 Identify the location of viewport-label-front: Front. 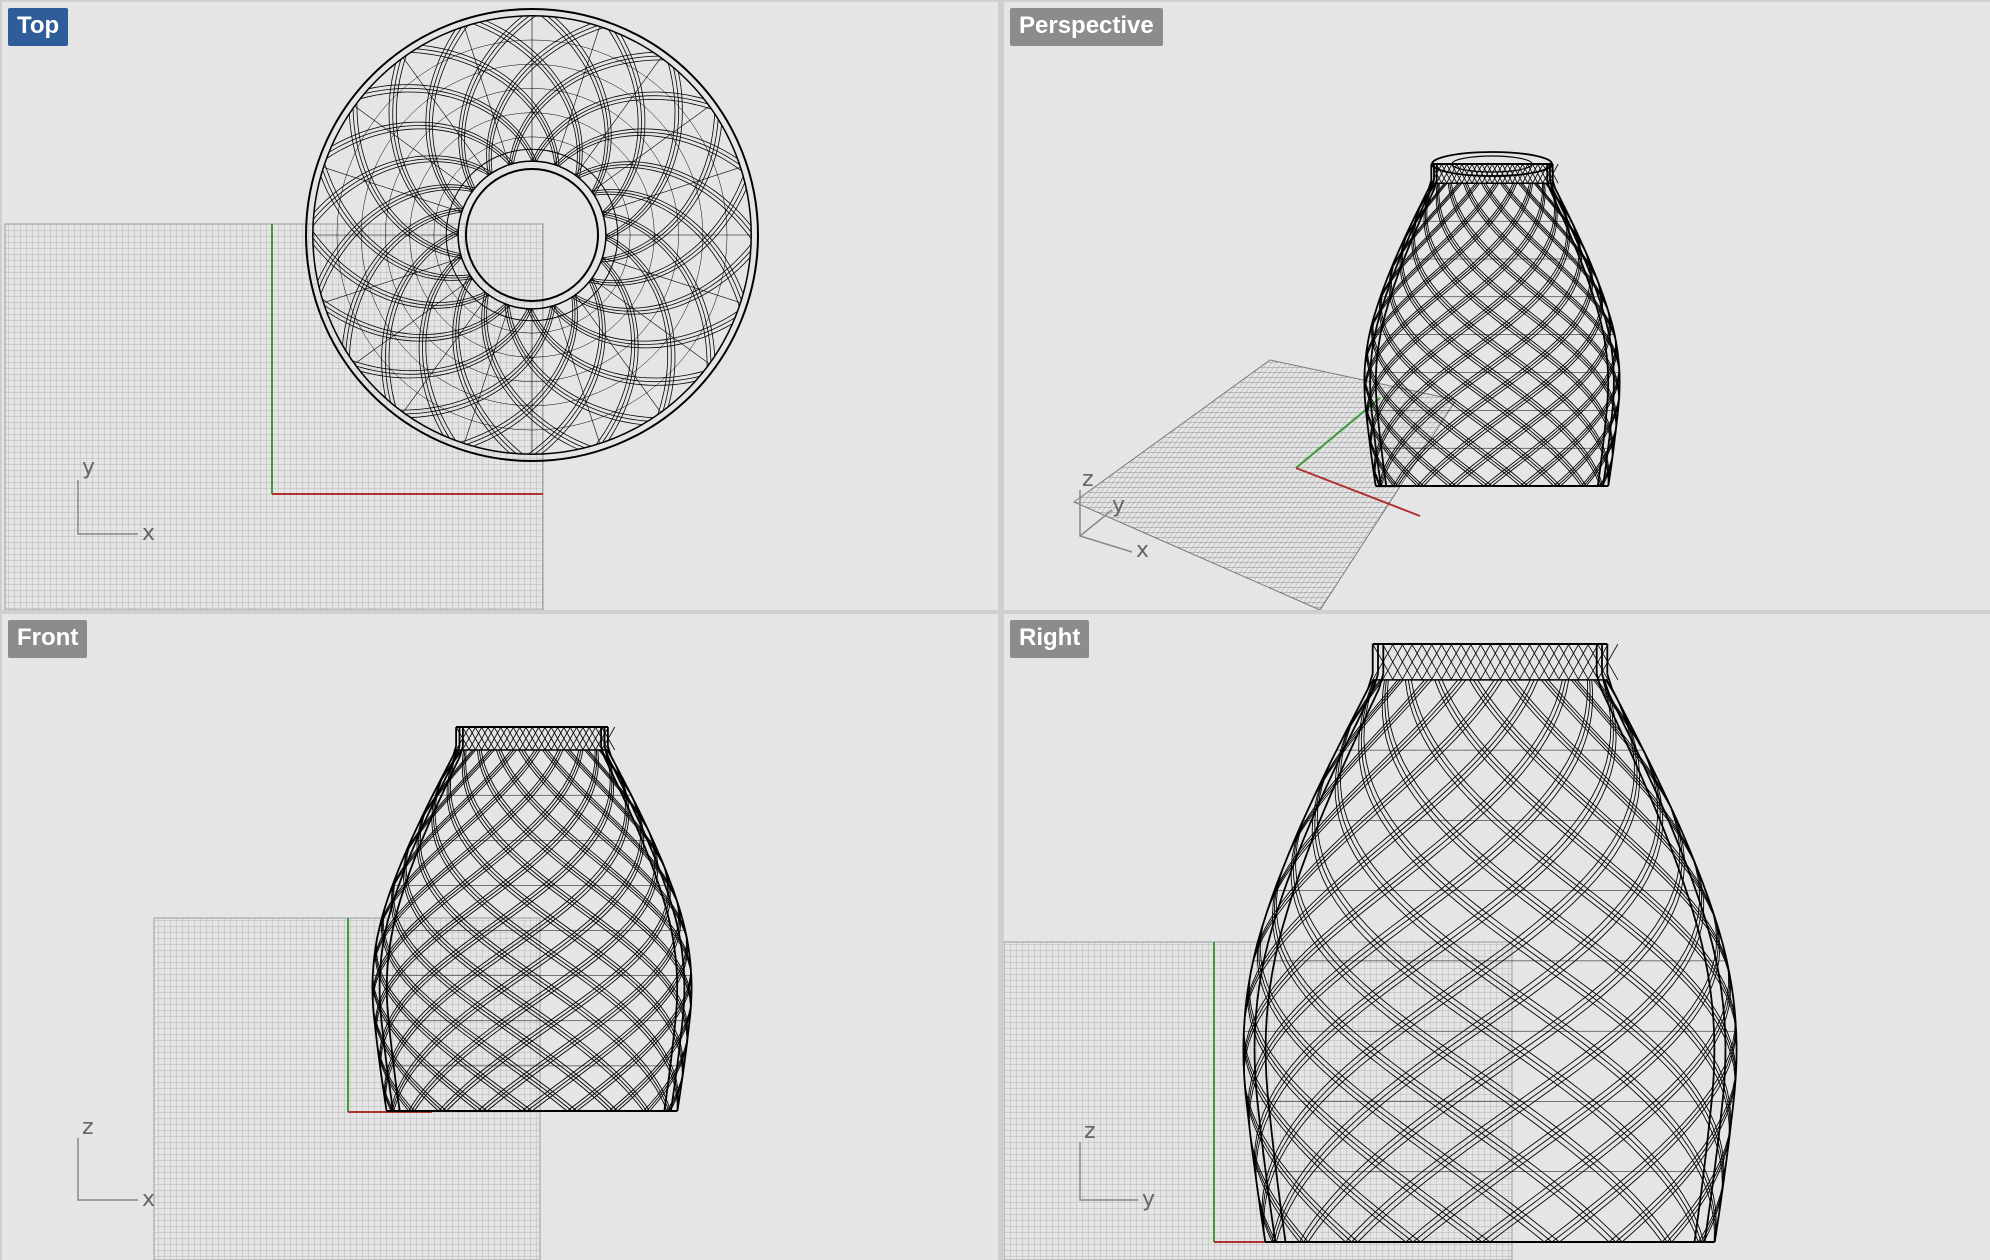
(48, 639).